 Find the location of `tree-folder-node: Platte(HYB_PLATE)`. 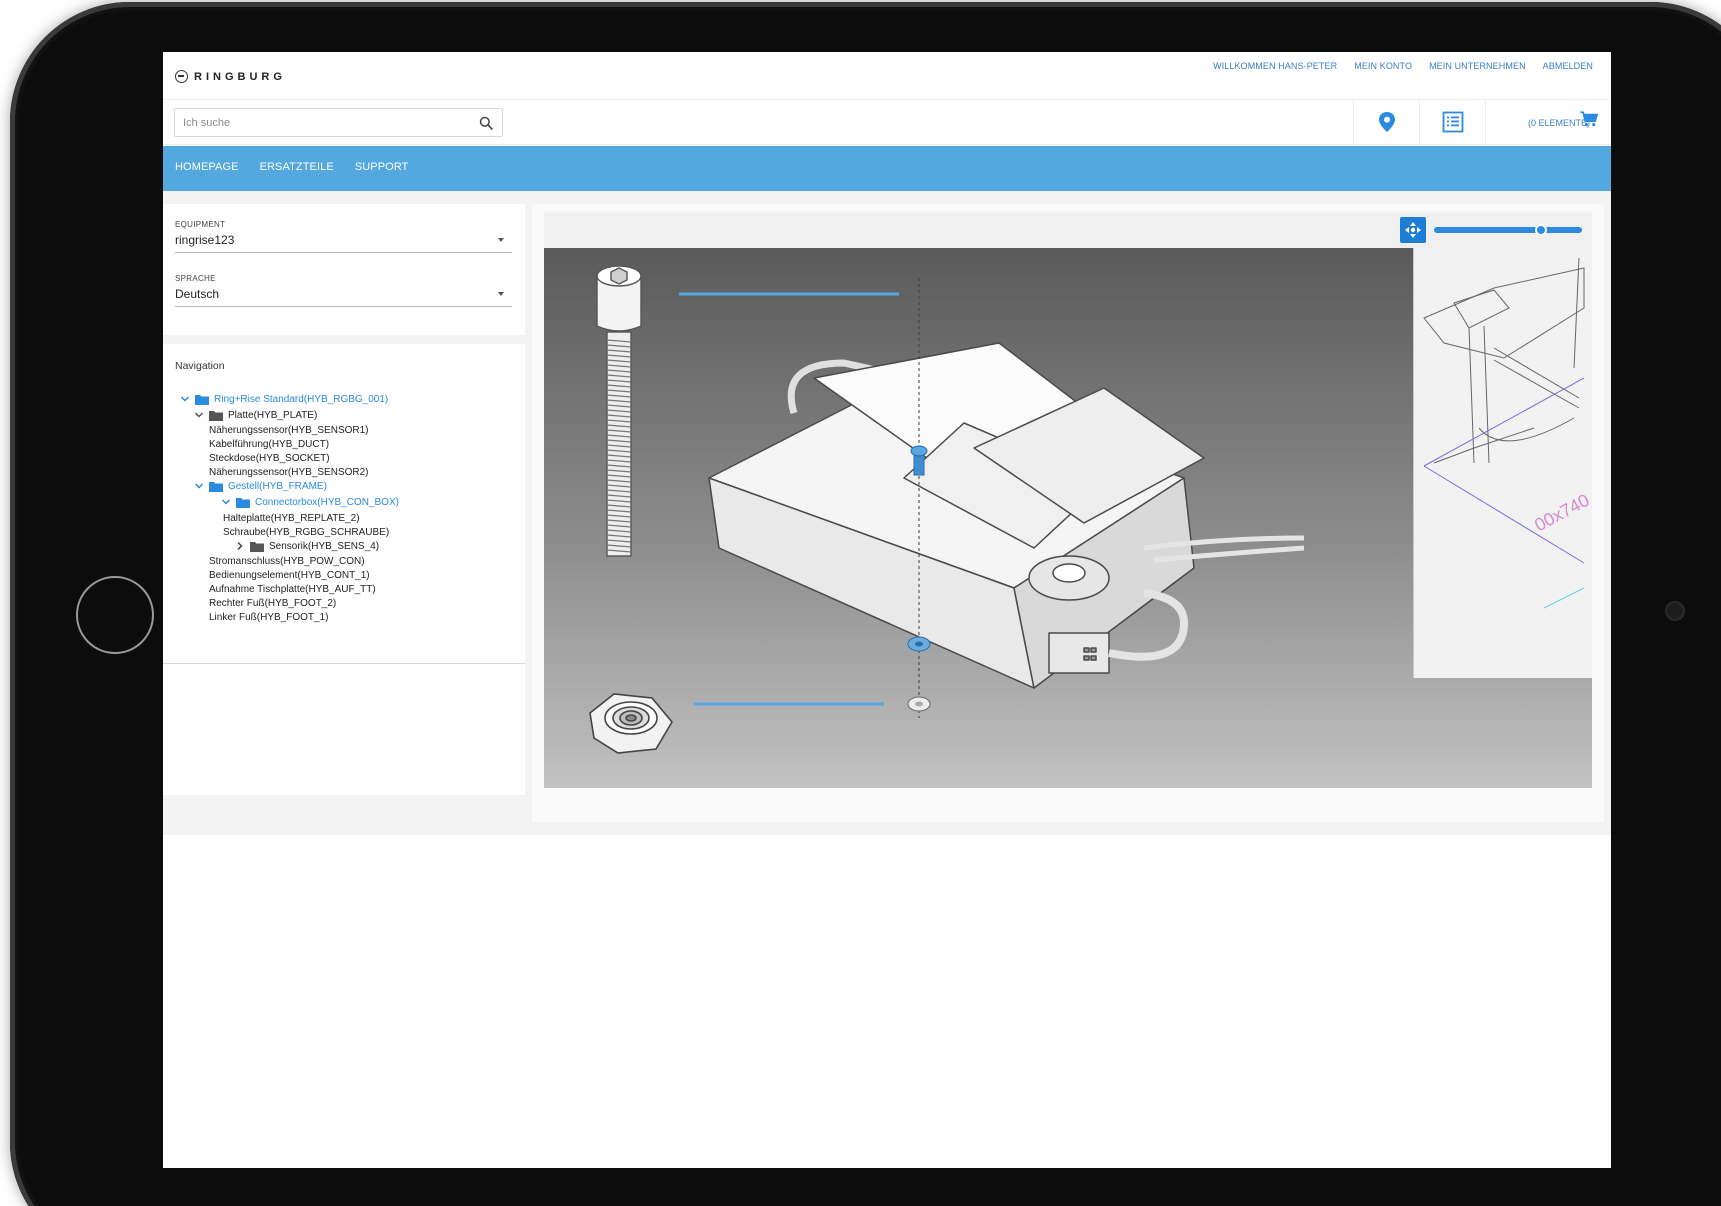

tree-folder-node: Platte(HYB_PLATE) is located at coordinates (255, 415).